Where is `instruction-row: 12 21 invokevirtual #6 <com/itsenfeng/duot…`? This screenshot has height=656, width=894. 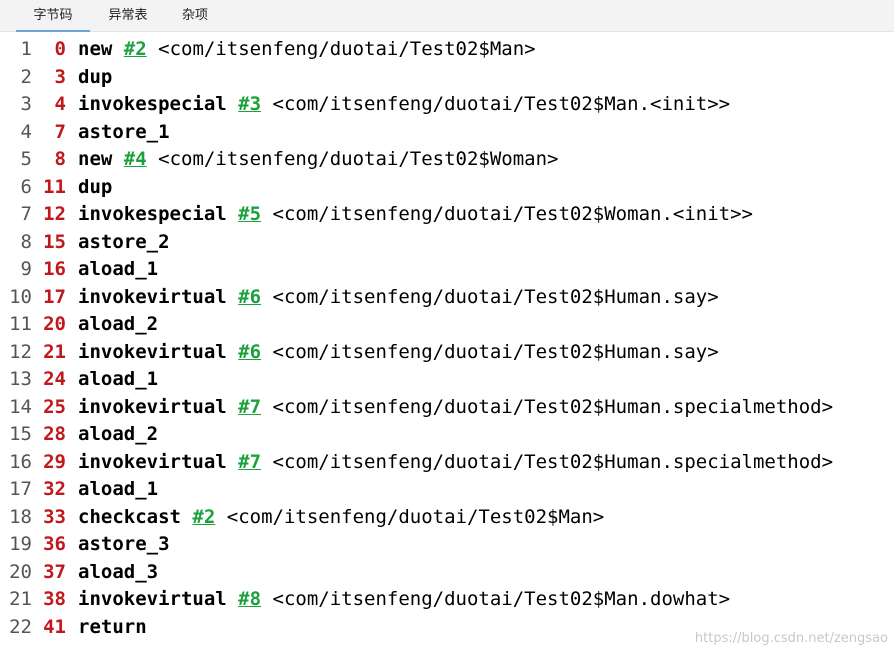 instruction-row: 12 21 invokevirtual #6 <com/itsenfeng/duot… is located at coordinates (447, 353).